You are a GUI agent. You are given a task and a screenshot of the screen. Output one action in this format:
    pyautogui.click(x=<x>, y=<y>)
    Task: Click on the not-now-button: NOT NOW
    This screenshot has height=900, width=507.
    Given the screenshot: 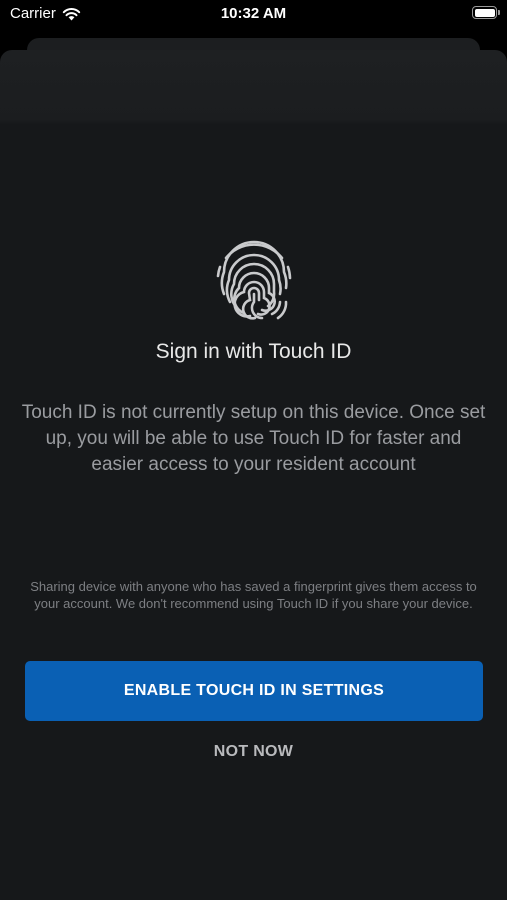 What is the action you would take?
    pyautogui.click(x=253, y=752)
    